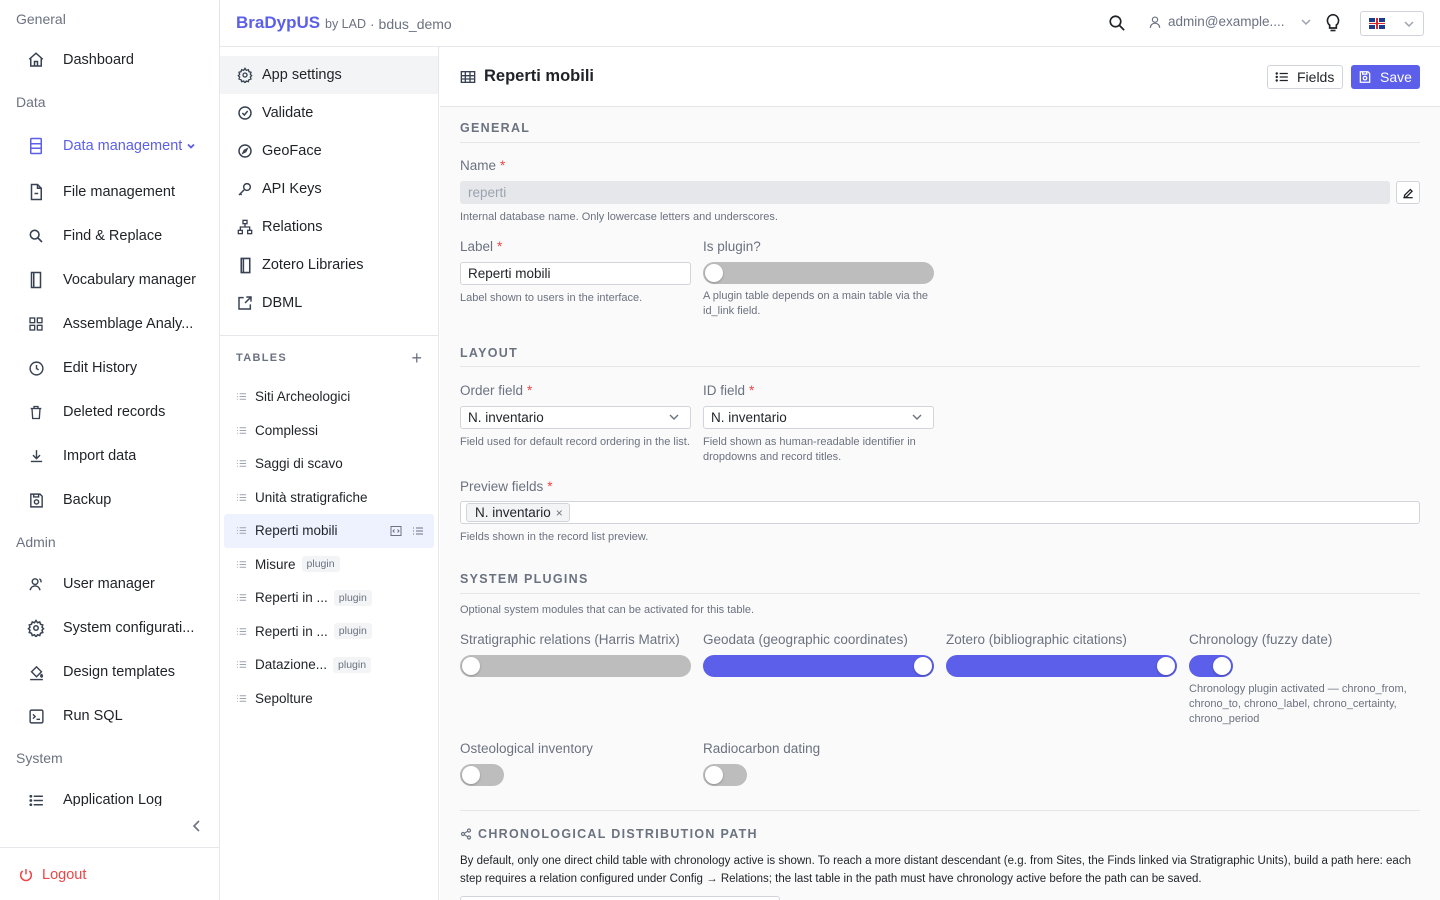  Describe the element at coordinates (109, 874) in the screenshot. I see `logout-button: Logout` at that location.